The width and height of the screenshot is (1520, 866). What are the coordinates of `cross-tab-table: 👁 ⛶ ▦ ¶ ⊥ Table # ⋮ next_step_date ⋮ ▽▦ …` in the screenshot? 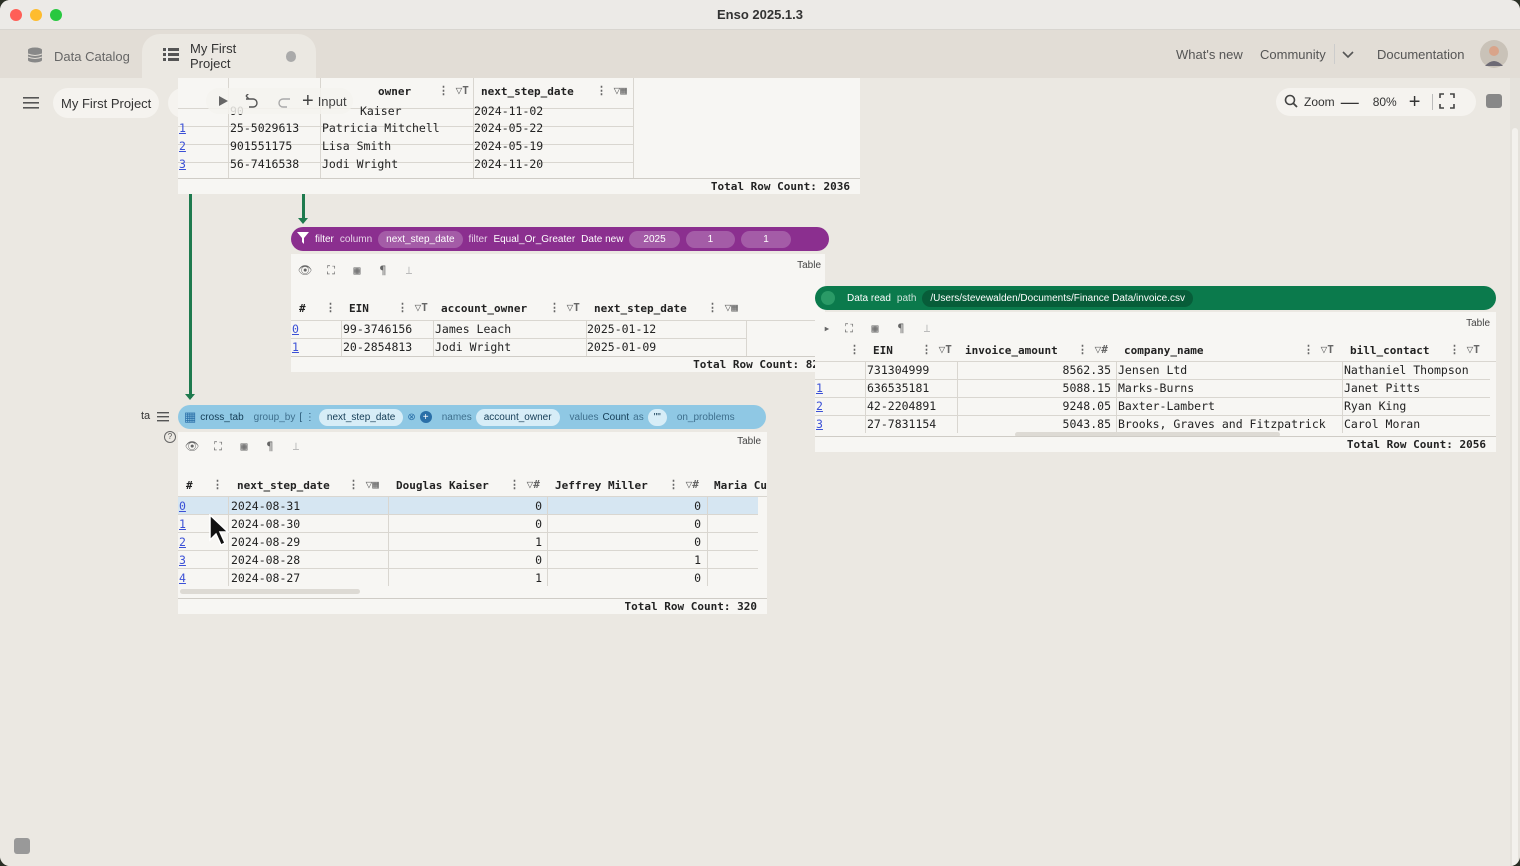 It's located at (472, 523).